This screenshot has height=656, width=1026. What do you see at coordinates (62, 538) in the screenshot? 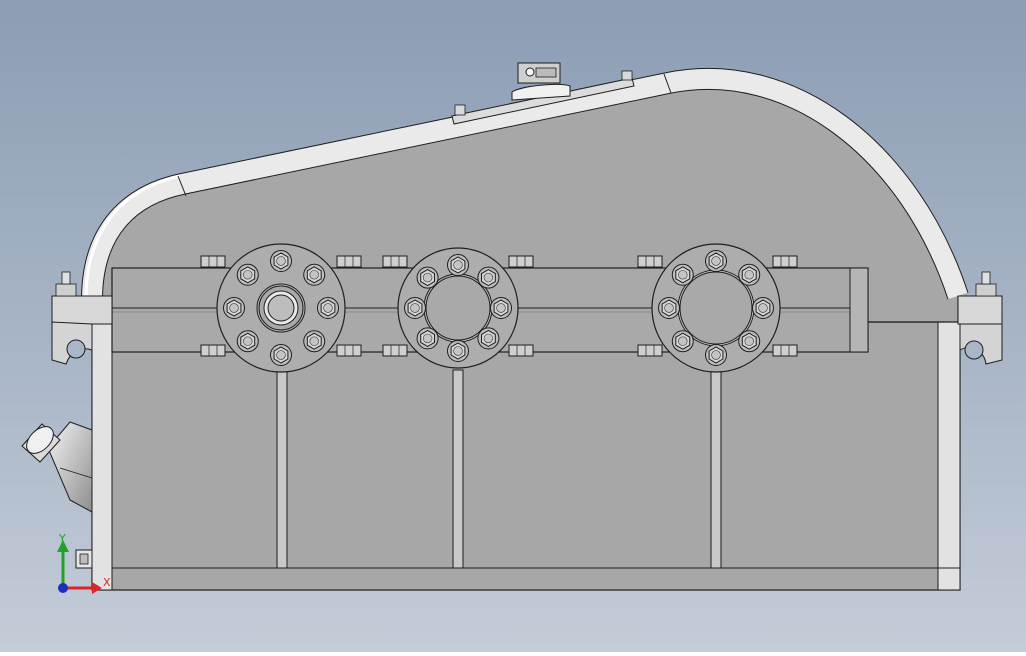
I see `triad-y-label: Y` at bounding box center [62, 538].